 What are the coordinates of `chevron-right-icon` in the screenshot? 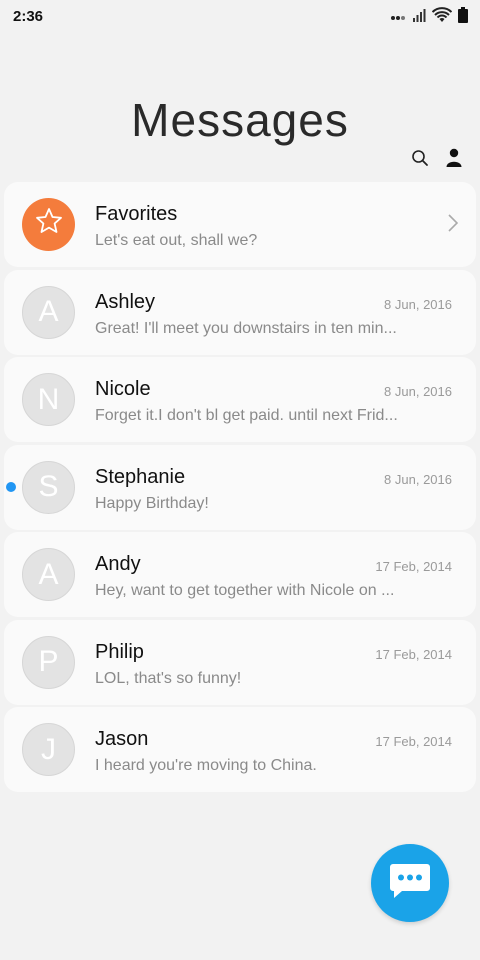 It's located at (453, 225).